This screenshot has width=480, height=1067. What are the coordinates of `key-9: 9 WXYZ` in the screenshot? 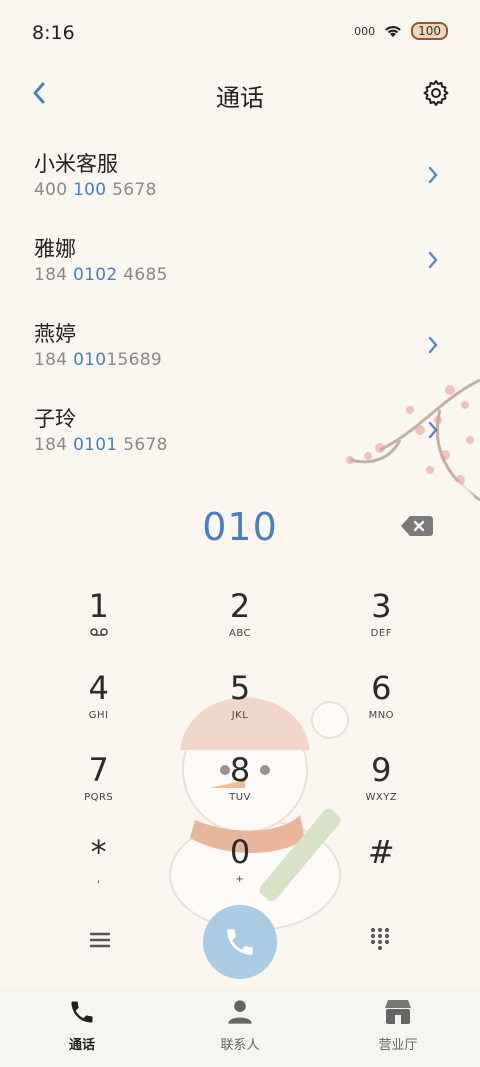 It's located at (381, 785).